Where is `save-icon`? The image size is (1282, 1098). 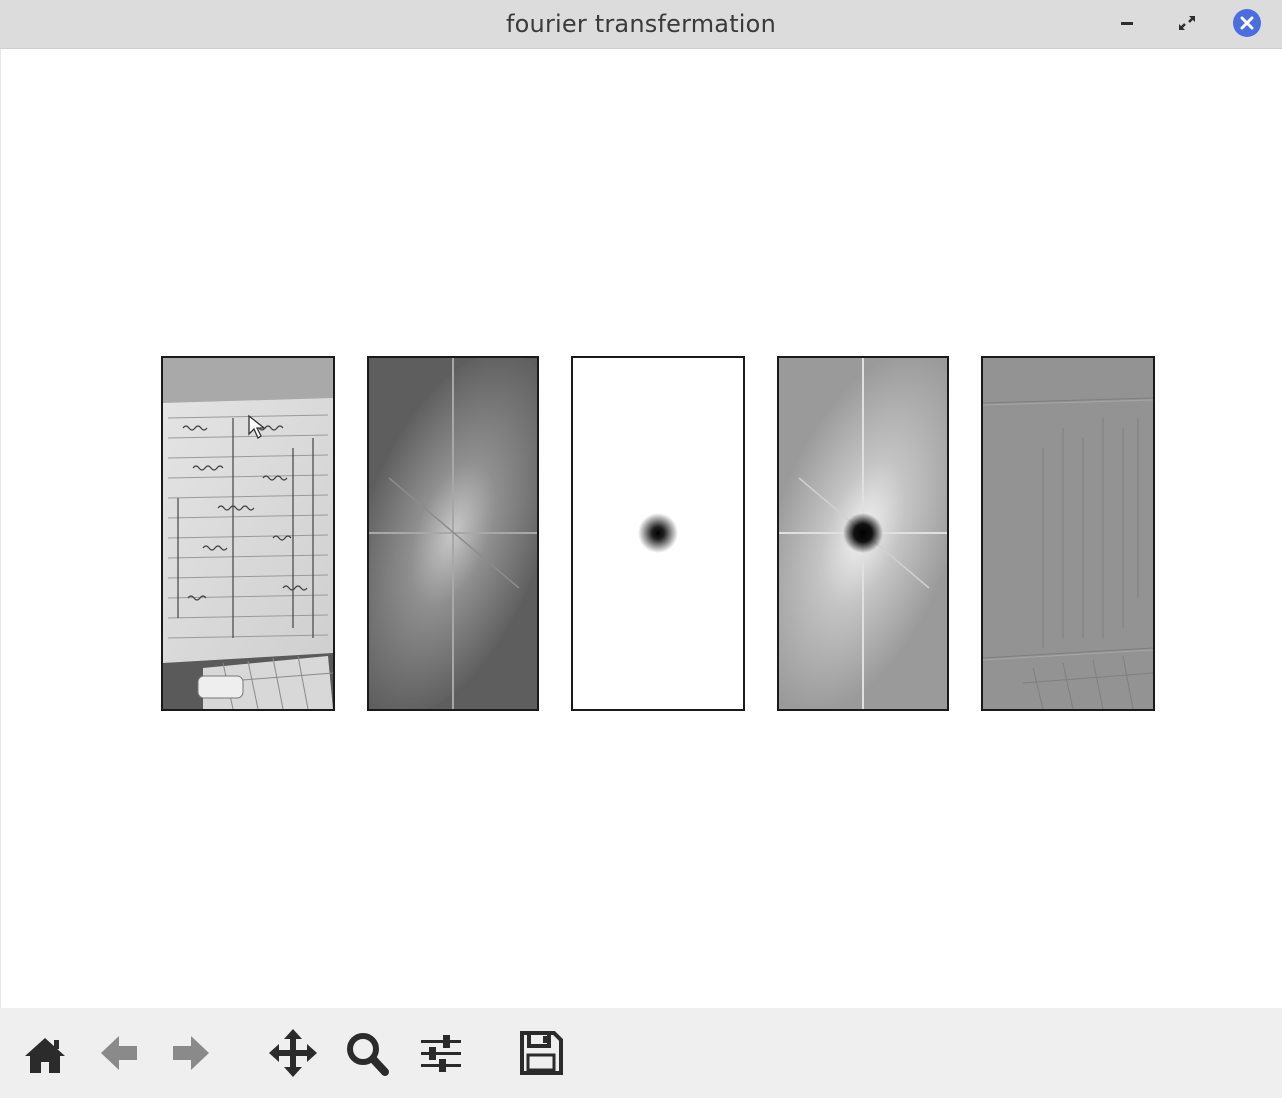
save-icon is located at coordinates (541, 1053).